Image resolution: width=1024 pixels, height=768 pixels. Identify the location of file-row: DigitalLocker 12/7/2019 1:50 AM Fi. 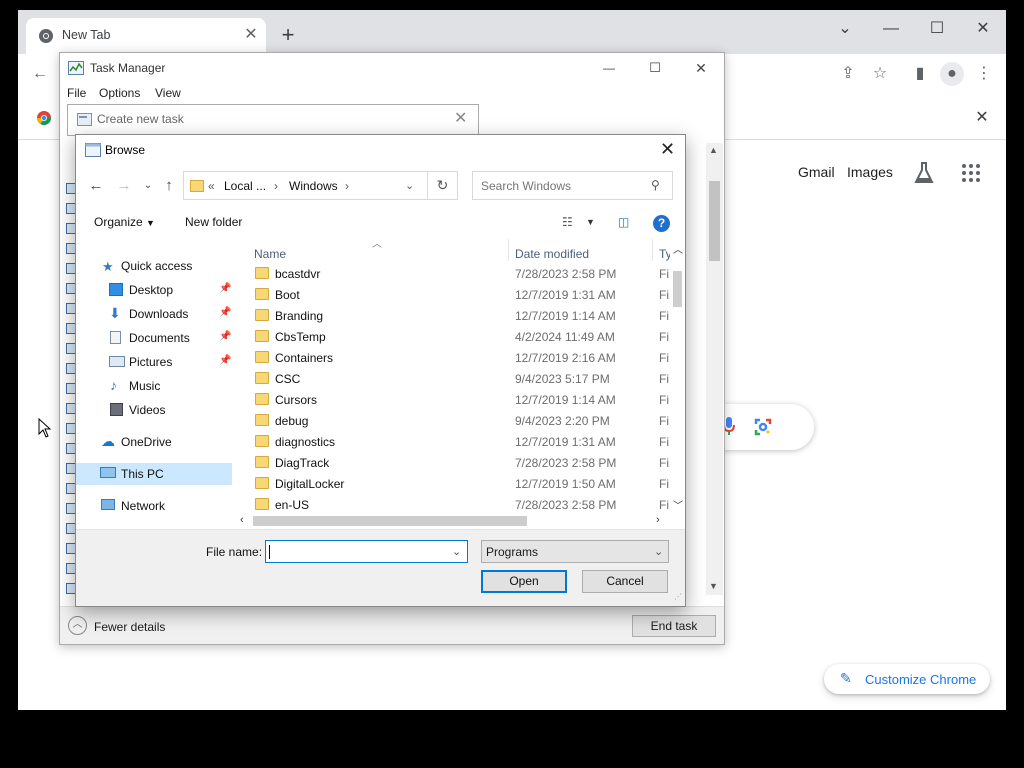
(458, 483).